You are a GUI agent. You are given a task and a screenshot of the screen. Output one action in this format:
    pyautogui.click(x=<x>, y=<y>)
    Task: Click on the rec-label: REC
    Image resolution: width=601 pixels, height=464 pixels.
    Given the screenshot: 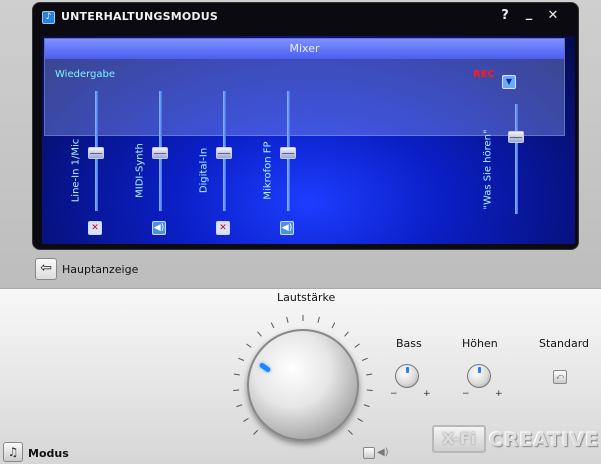 What is the action you would take?
    pyautogui.click(x=484, y=74)
    